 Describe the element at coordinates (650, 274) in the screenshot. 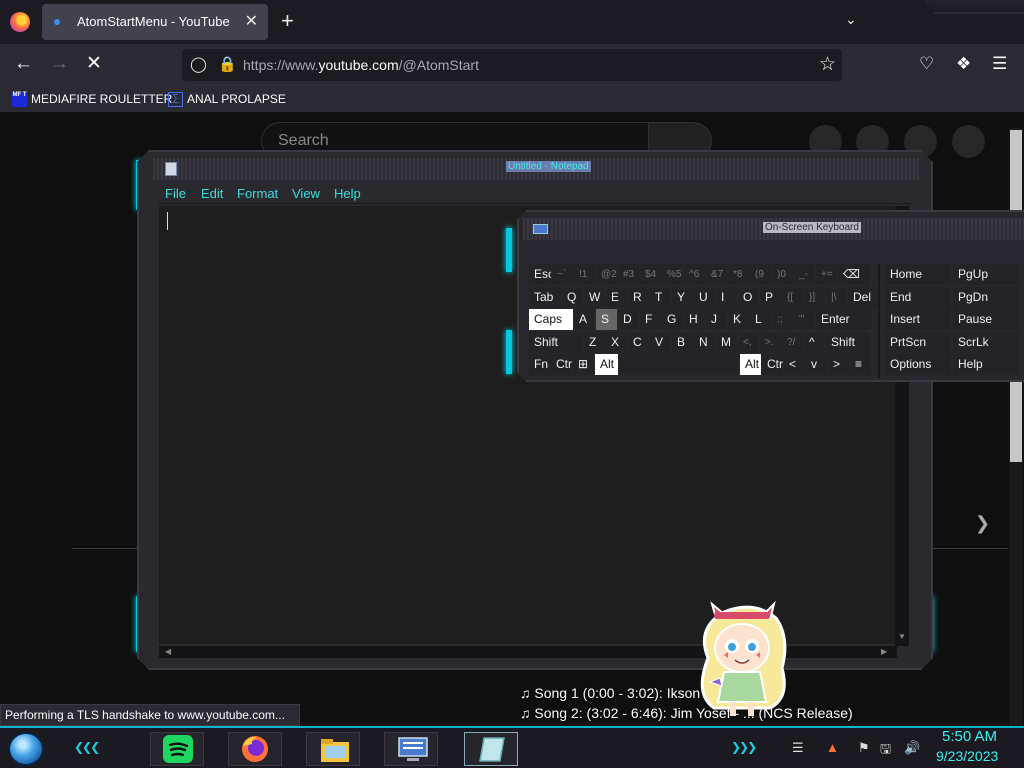

I see `key--4: $4` at that location.